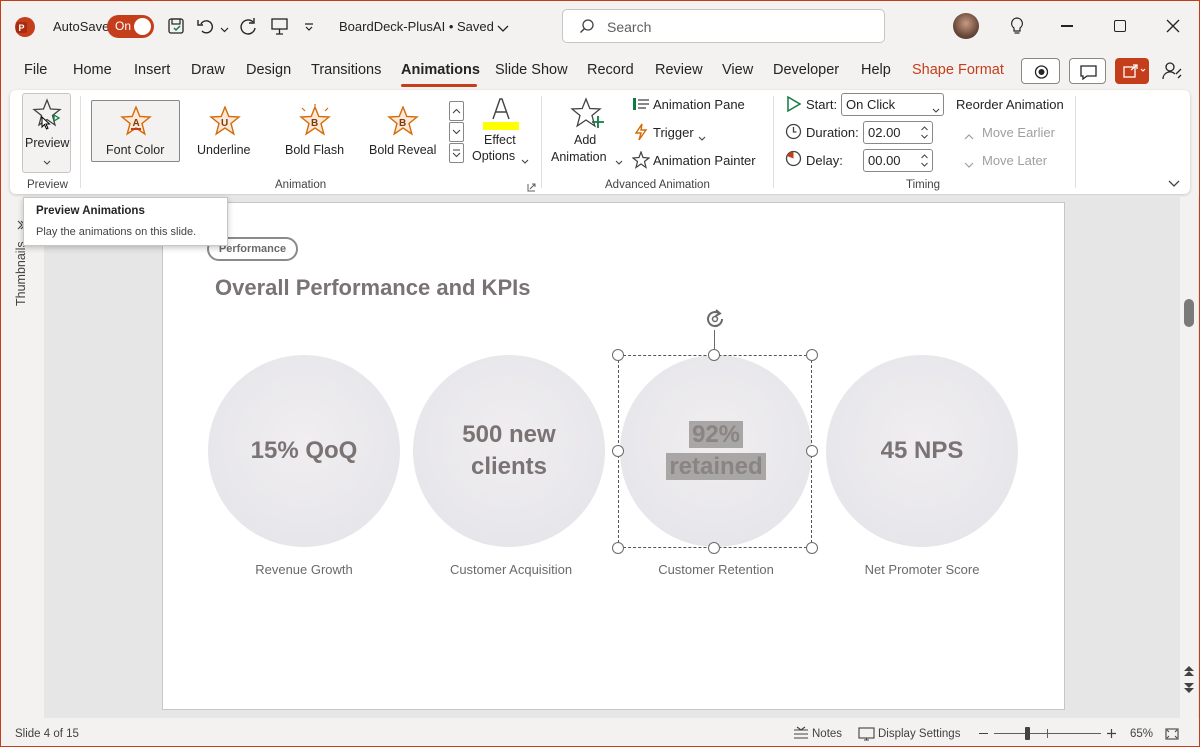  Describe the element at coordinates (714, 548) in the screenshot. I see `resize-handle-bottom` at that location.